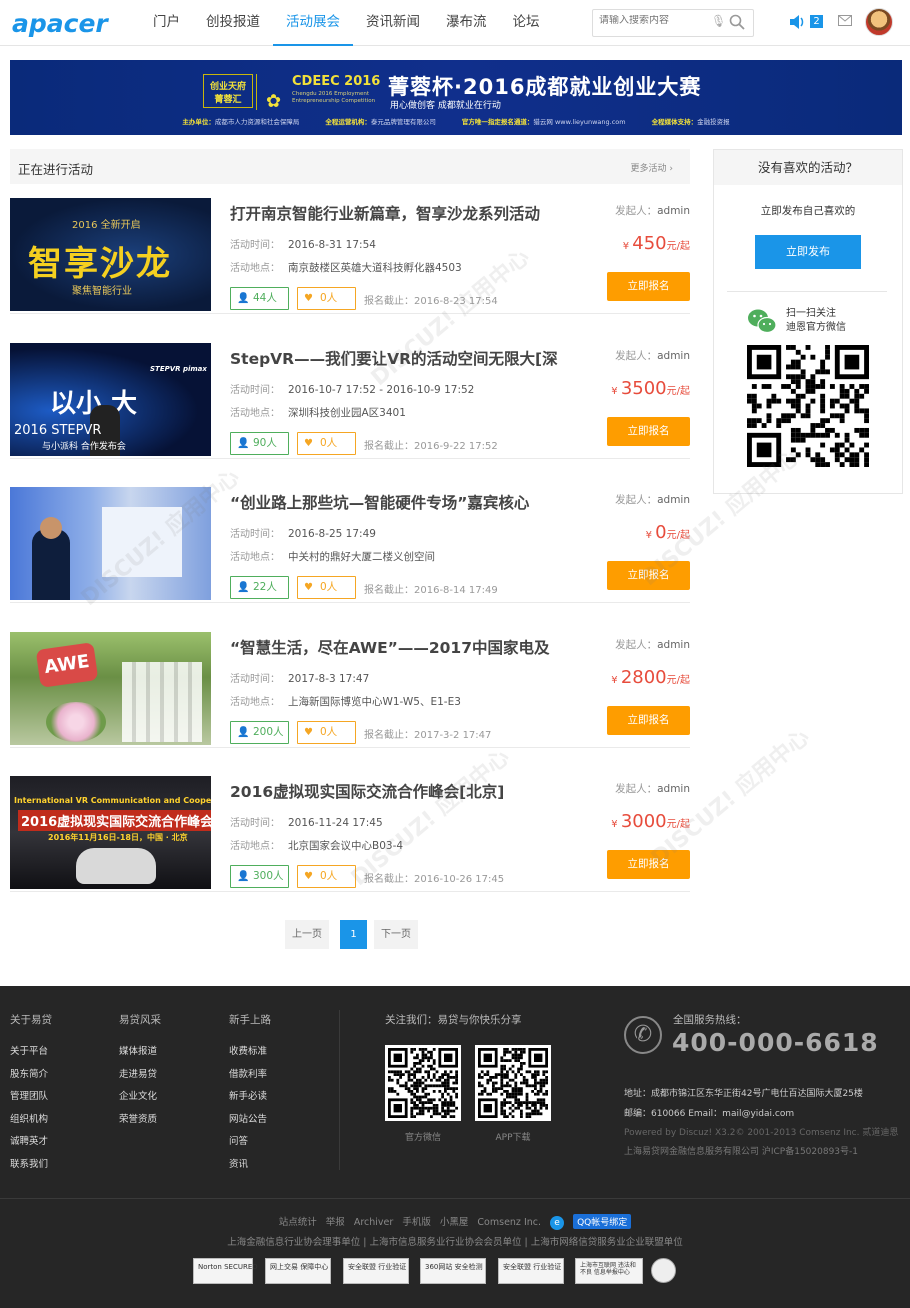 The width and height of the screenshot is (910, 1308). Describe the element at coordinates (259, 443) in the screenshot. I see `participants-count: 👤 90人` at that location.